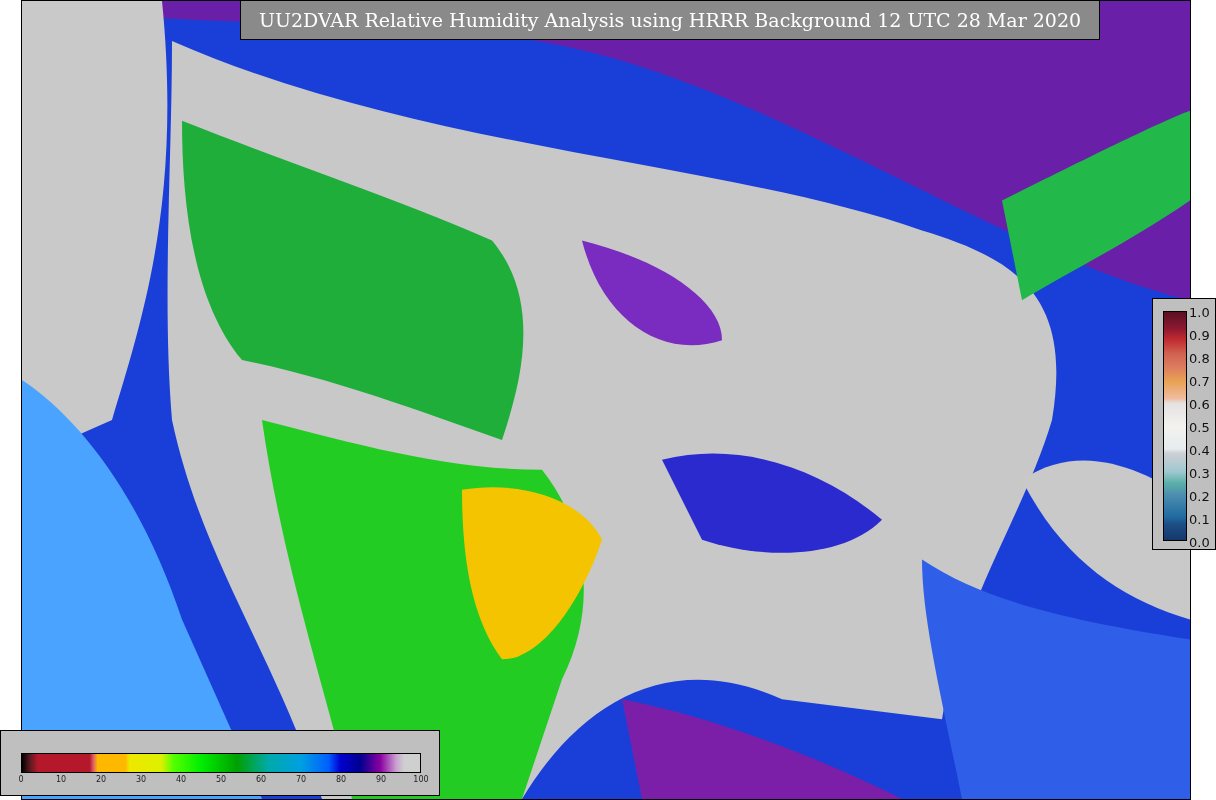 This screenshot has height=800, width=1216. What do you see at coordinates (341, 779) in the screenshot?
I see `tick-label: 80` at bounding box center [341, 779].